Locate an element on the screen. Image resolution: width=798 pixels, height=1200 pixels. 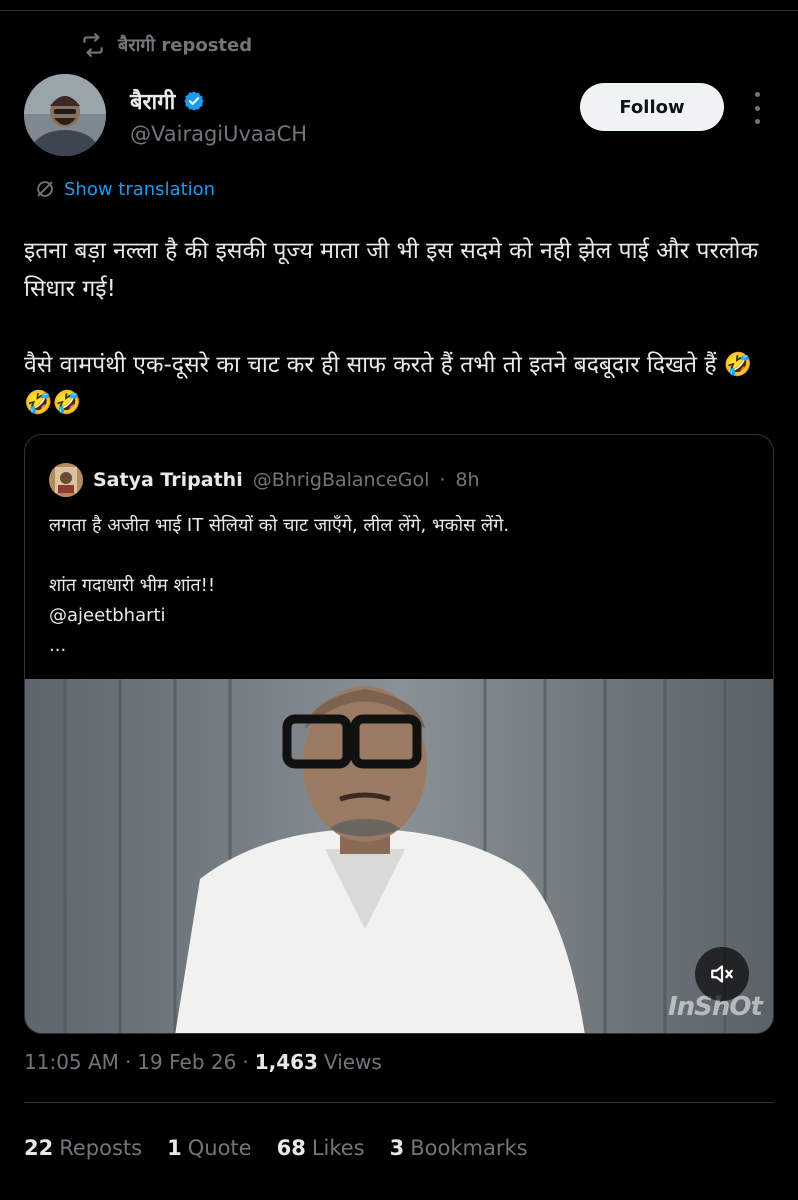
stats-divider is located at coordinates (399, 1102).